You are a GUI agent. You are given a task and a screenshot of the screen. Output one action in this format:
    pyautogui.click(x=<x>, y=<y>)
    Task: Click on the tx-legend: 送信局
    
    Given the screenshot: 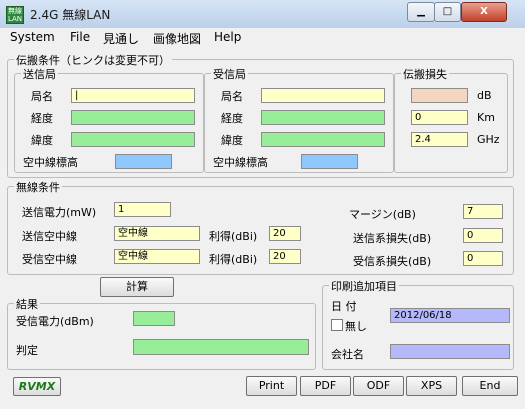 What is the action you would take?
    pyautogui.click(x=39, y=74)
    